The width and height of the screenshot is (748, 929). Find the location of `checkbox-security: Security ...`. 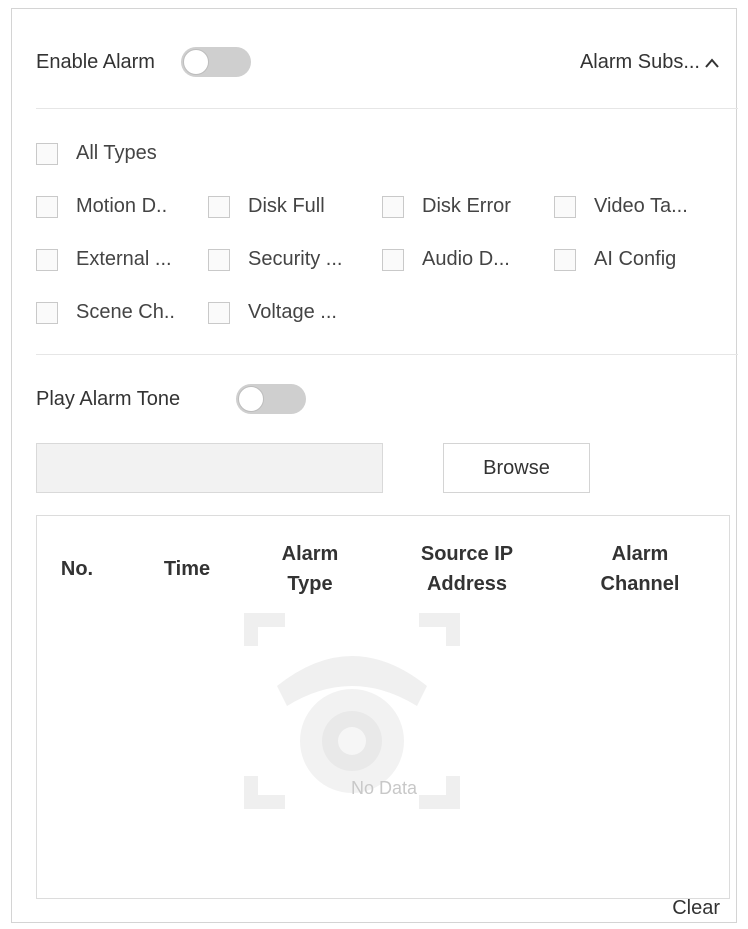

checkbox-security: Security ... is located at coordinates (275, 259).